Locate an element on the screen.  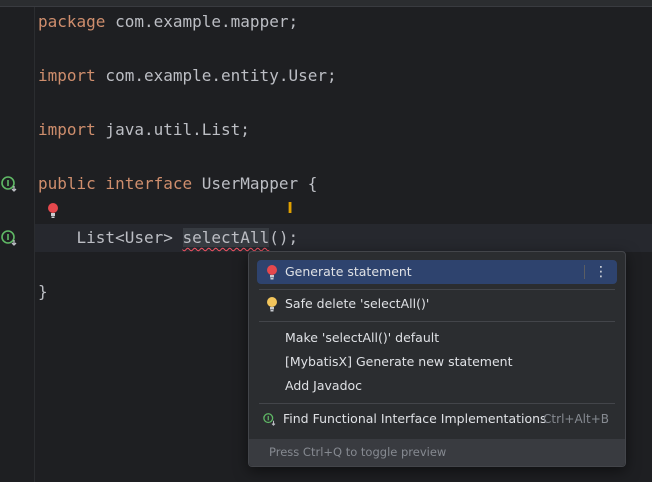
shortcut-hint: Ctrl+Alt+B is located at coordinates (576, 419).